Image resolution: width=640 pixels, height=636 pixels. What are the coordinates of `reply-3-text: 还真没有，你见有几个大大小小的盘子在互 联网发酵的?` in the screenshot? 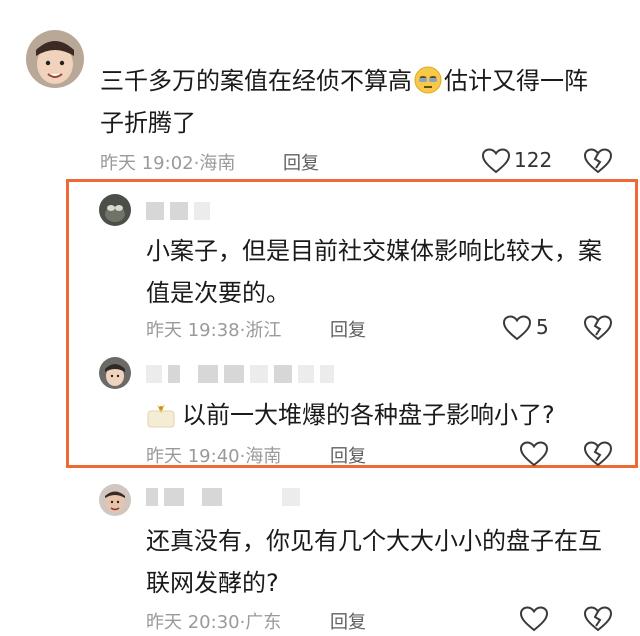 It's located at (381, 562).